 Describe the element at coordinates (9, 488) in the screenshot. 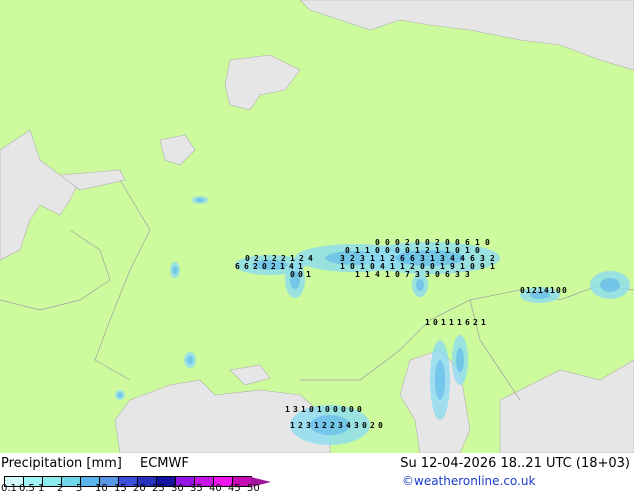

I see `scale-tick: 0.1` at that location.